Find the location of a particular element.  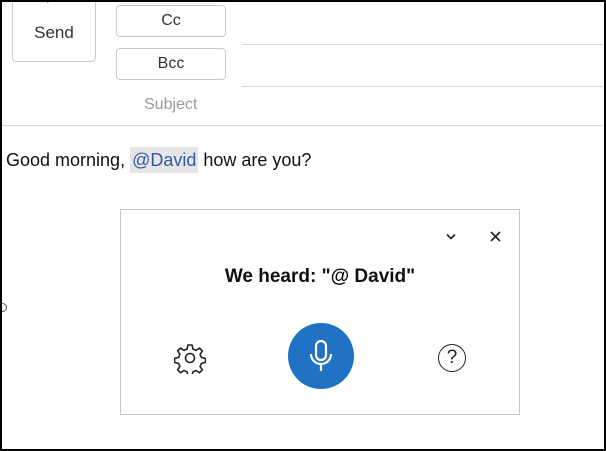

bcc-button: Bcc is located at coordinates (171, 64).